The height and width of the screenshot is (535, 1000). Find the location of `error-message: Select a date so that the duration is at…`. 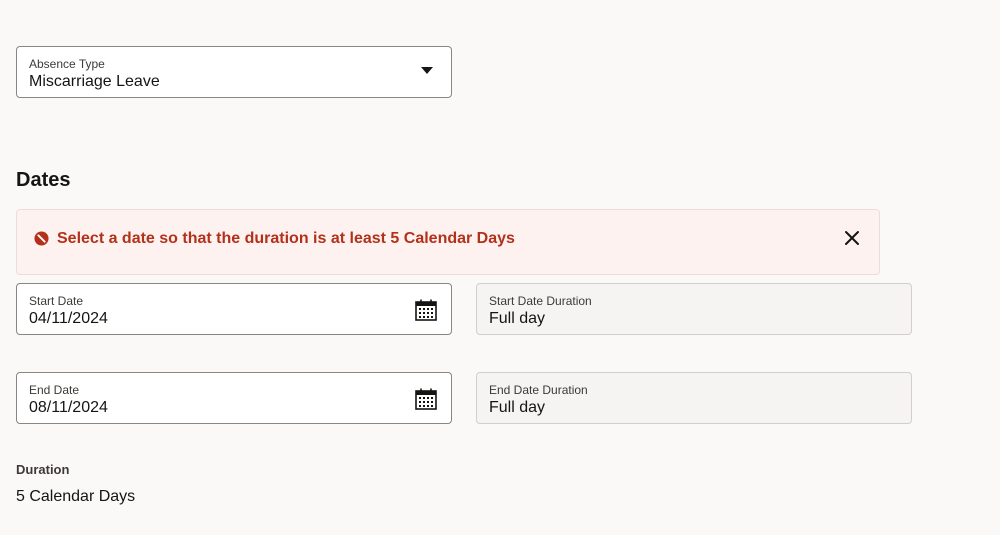

error-message: Select a date so that the duration is at… is located at coordinates (286, 238).